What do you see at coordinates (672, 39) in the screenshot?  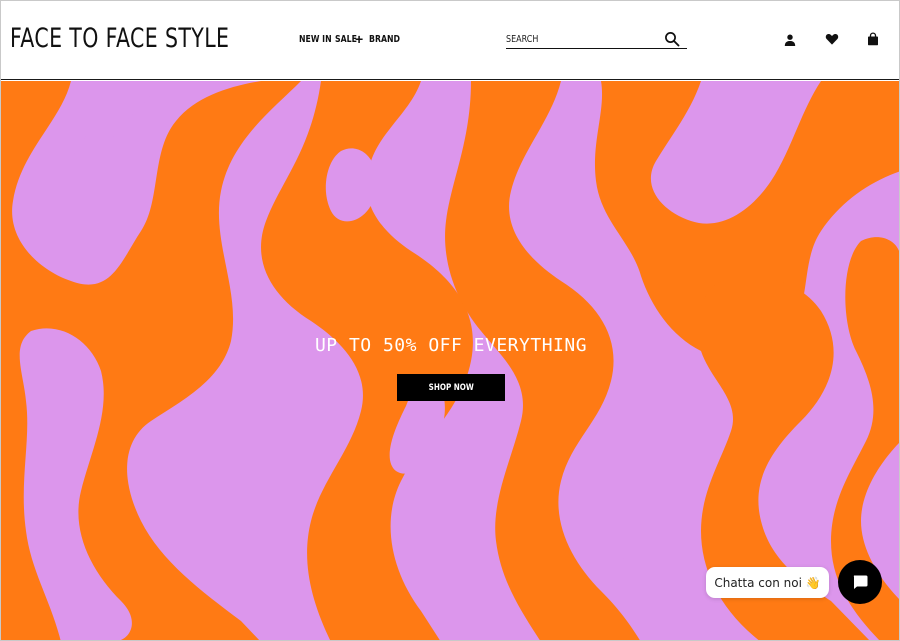 I see `search-icon` at bounding box center [672, 39].